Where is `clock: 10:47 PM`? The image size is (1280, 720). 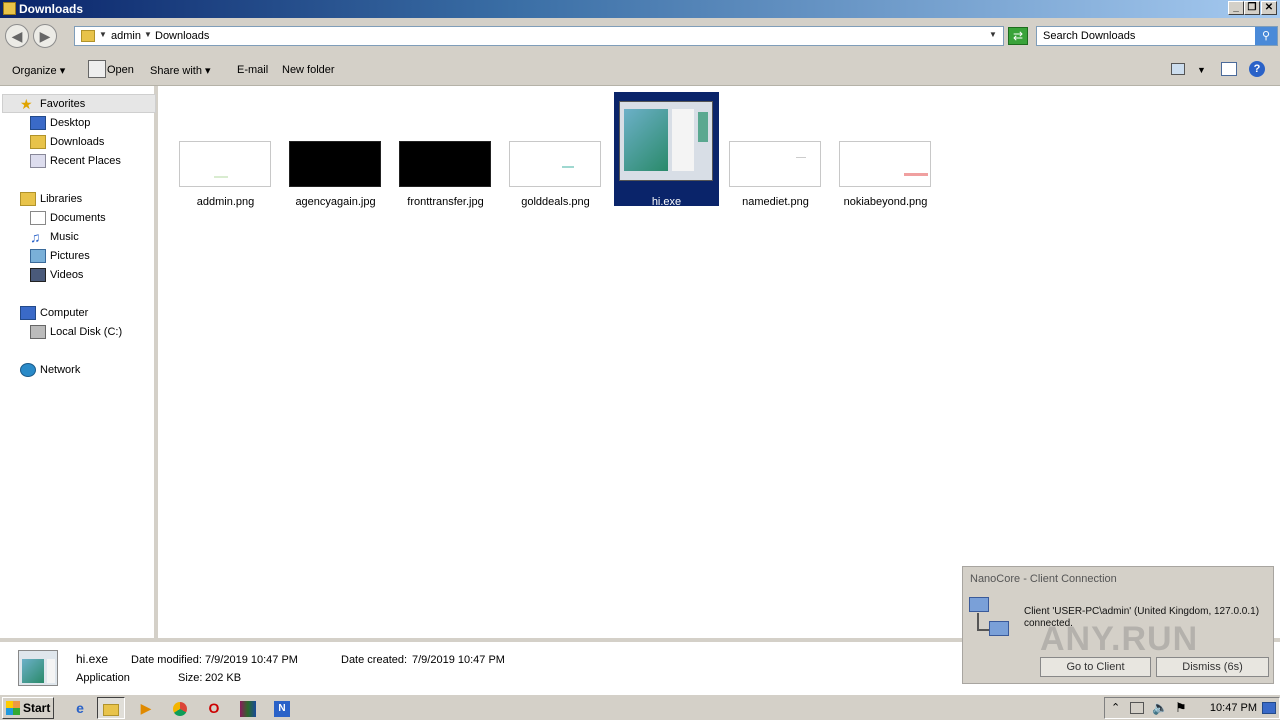 clock: 10:47 PM is located at coordinates (1233, 708).